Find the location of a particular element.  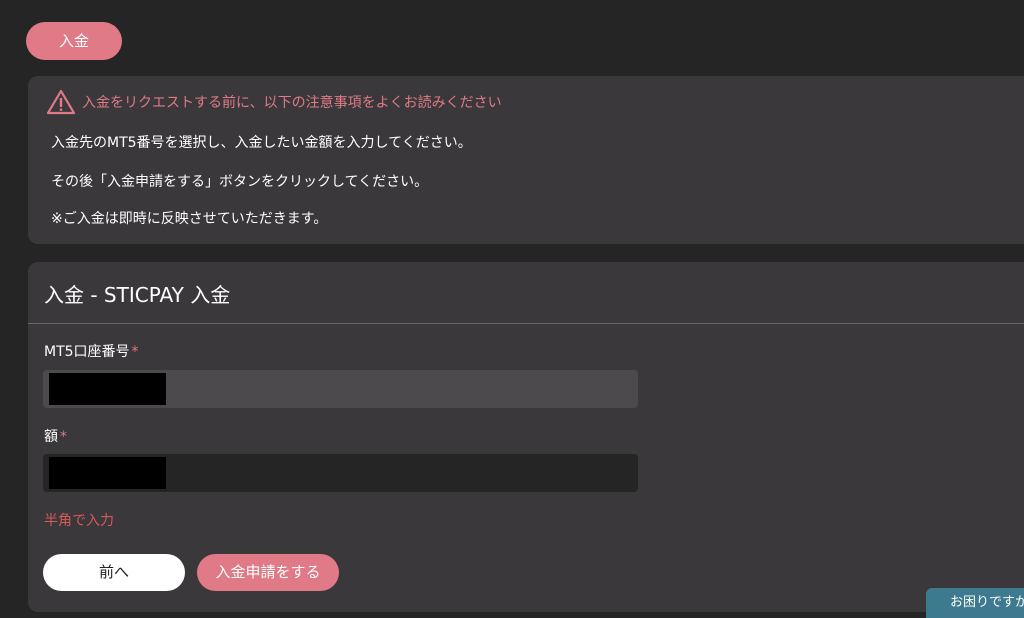

amount-field-label: 額 * is located at coordinates (55, 436).